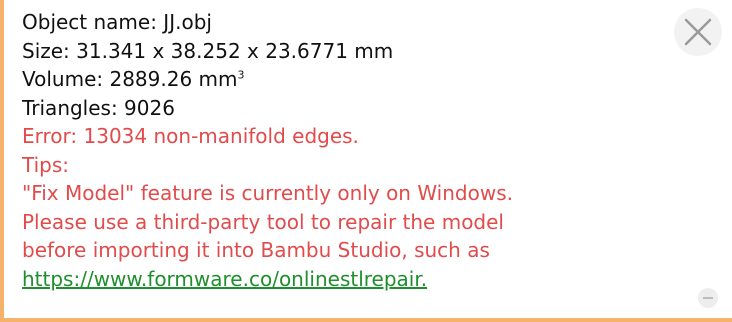 This screenshot has width=732, height=322. Describe the element at coordinates (267, 79) in the screenshot. I see `object-volume: Volume: 2889.26 mm3` at that location.